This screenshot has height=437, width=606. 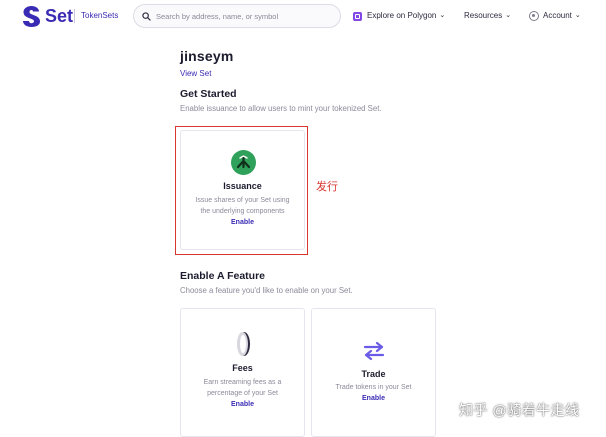 What do you see at coordinates (357, 16) in the screenshot?
I see `polygon-icon` at bounding box center [357, 16].